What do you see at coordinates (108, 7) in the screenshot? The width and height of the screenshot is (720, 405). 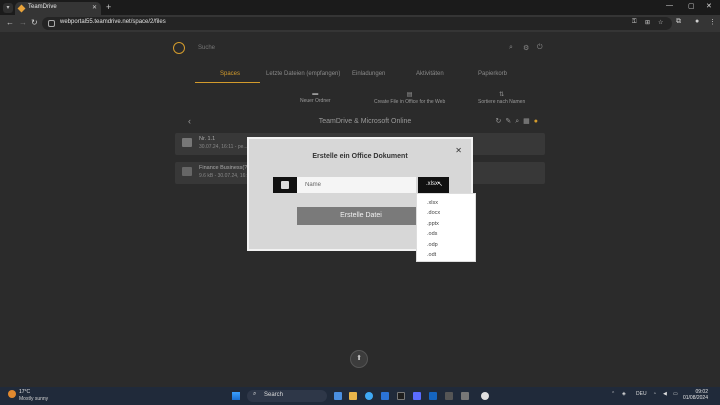 I see `new-tab-icon: +` at bounding box center [108, 7].